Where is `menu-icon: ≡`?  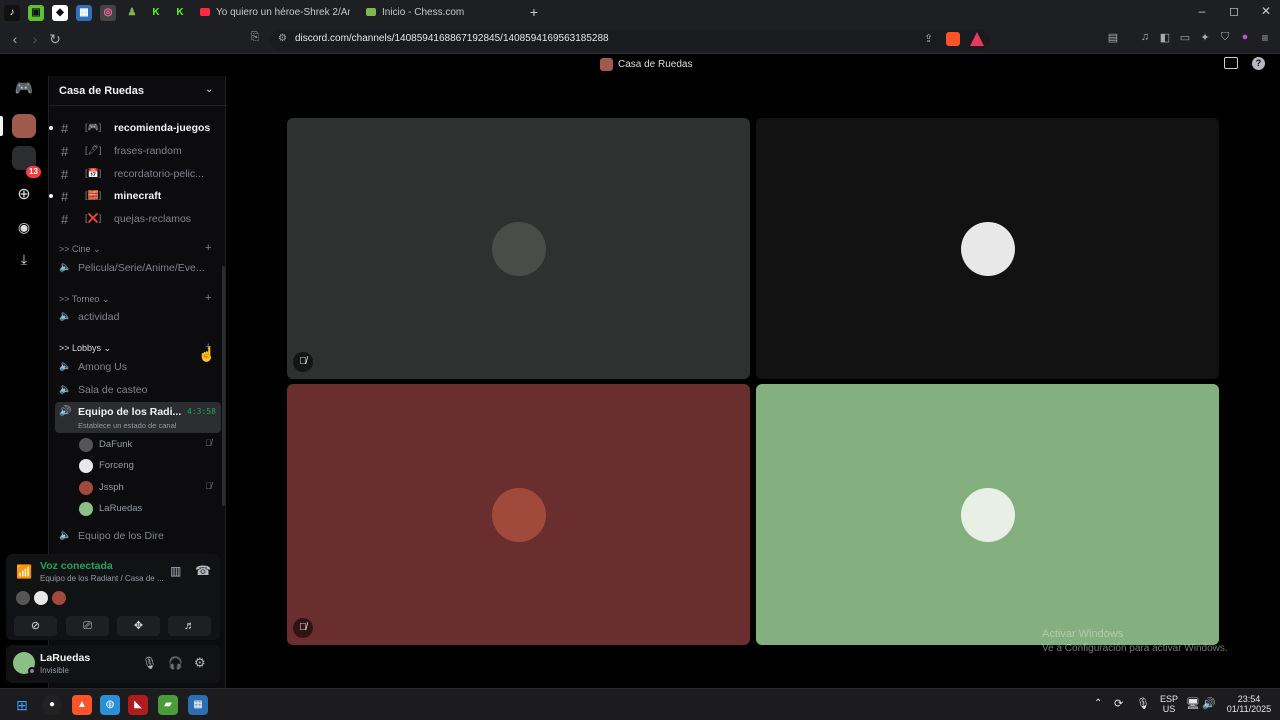
menu-icon: ≡ is located at coordinates (1265, 38).